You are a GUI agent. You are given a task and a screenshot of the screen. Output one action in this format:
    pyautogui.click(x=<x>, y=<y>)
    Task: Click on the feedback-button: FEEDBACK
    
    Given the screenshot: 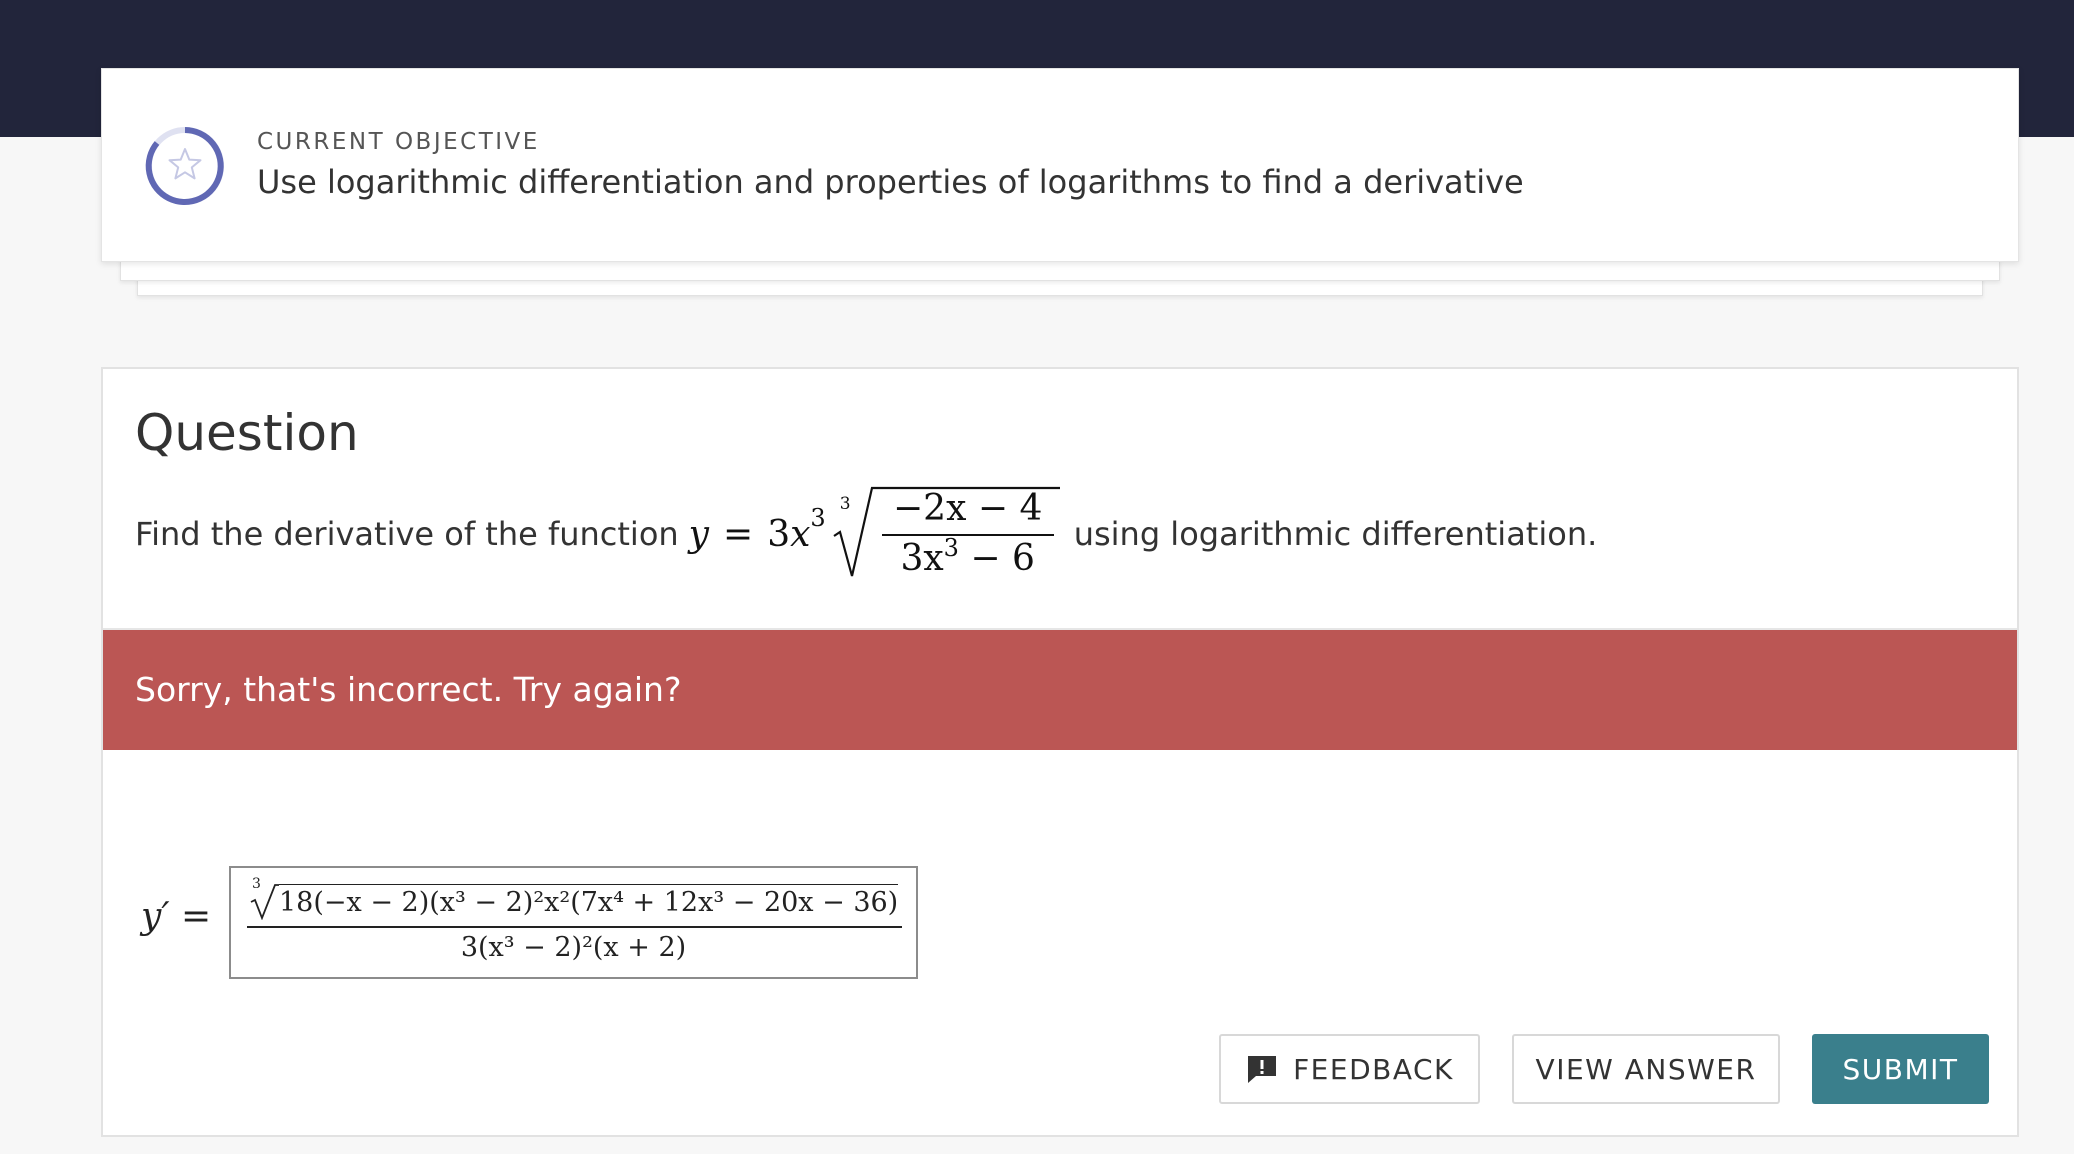 What is the action you would take?
    pyautogui.click(x=1349, y=1069)
    